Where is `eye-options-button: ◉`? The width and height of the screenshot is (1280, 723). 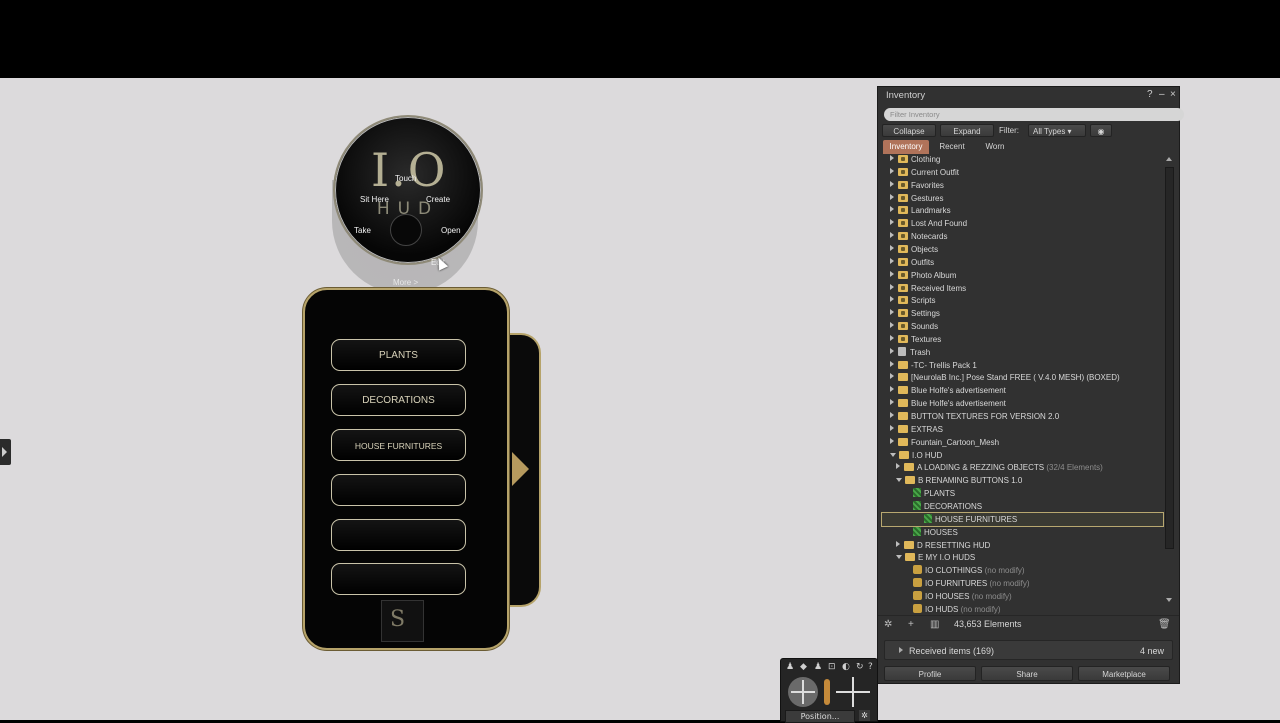 eye-options-button: ◉ is located at coordinates (1101, 130).